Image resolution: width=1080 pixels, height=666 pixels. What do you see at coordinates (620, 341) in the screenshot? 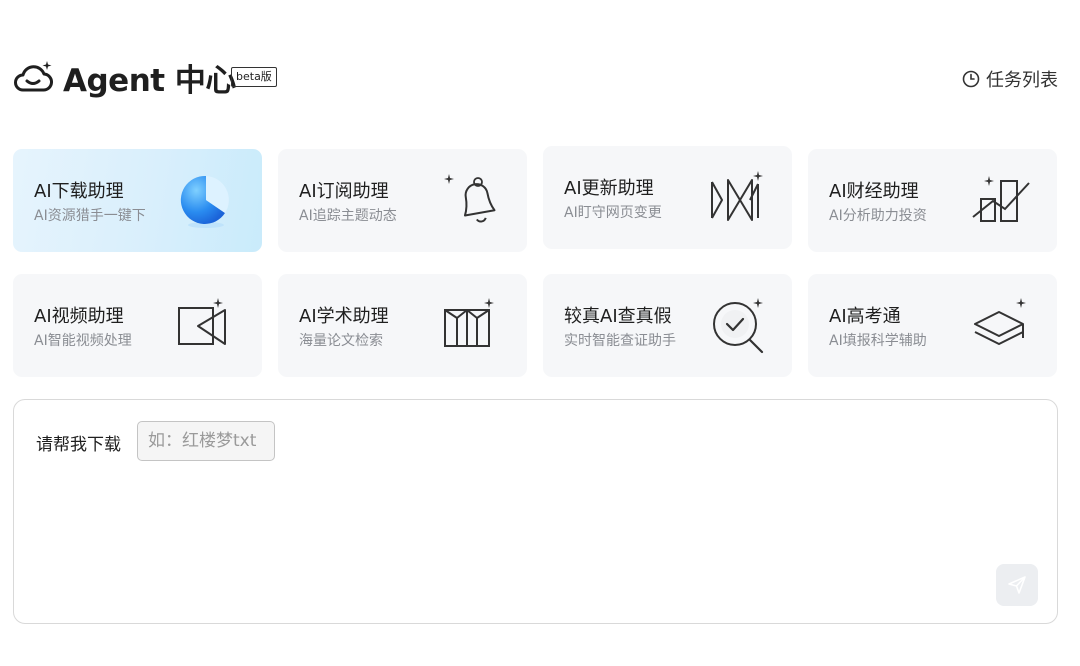
I see `card-subtitle: 实时智能查证助手` at bounding box center [620, 341].